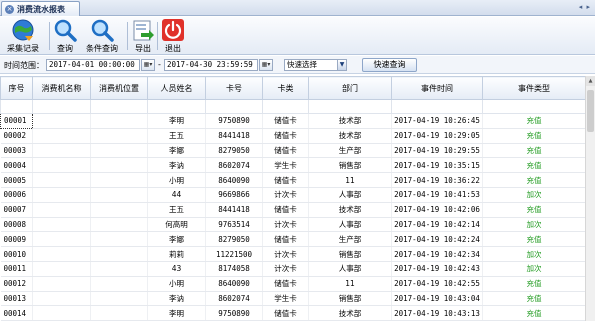 Image resolution: width=595 pixels, height=321 pixels. What do you see at coordinates (23, 36) in the screenshot?
I see `collect-records-button: 采集记录` at bounding box center [23, 36].